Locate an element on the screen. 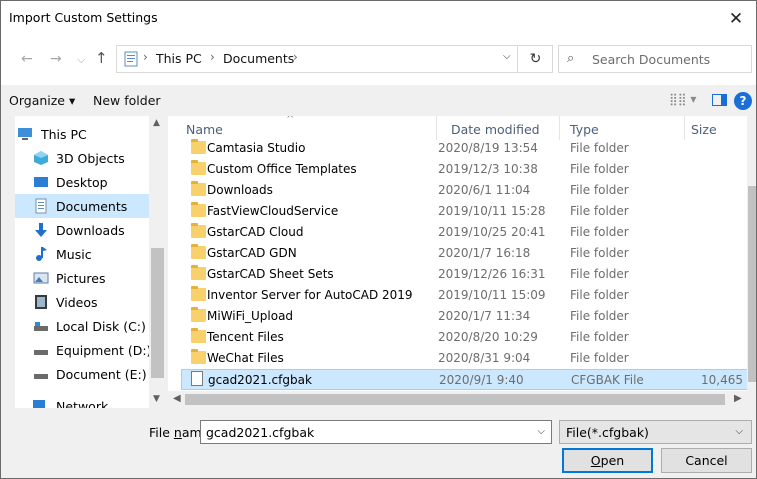 The width and height of the screenshot is (757, 479). network-icon is located at coordinates (39, 404).